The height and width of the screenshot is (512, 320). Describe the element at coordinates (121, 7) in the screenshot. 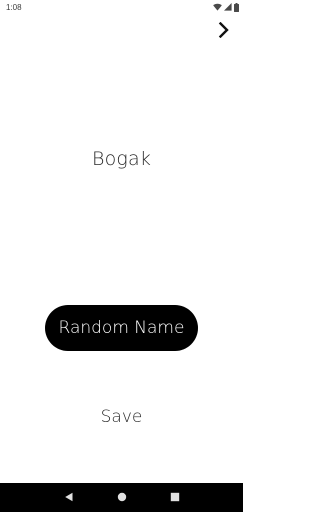

I see `status-bar: 1:08` at that location.